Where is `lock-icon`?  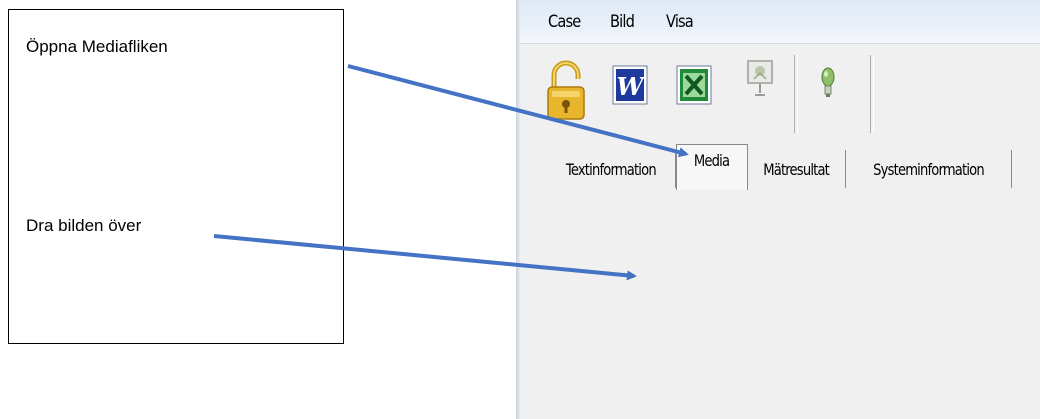 lock-icon is located at coordinates (566, 89).